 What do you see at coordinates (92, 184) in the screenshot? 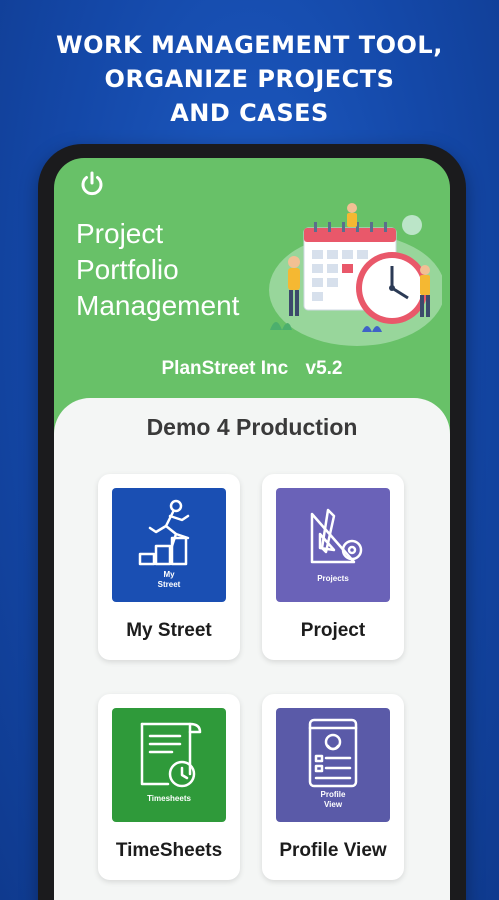
I see `power-icon` at bounding box center [92, 184].